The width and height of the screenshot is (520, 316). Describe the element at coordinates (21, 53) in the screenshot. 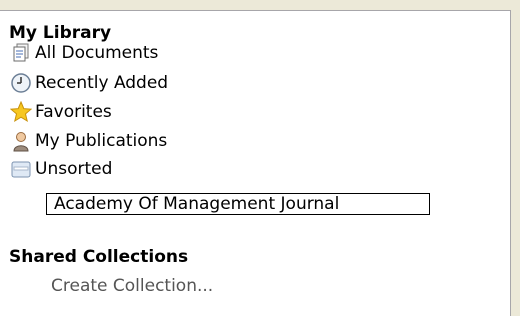

I see `documents-icon` at that location.